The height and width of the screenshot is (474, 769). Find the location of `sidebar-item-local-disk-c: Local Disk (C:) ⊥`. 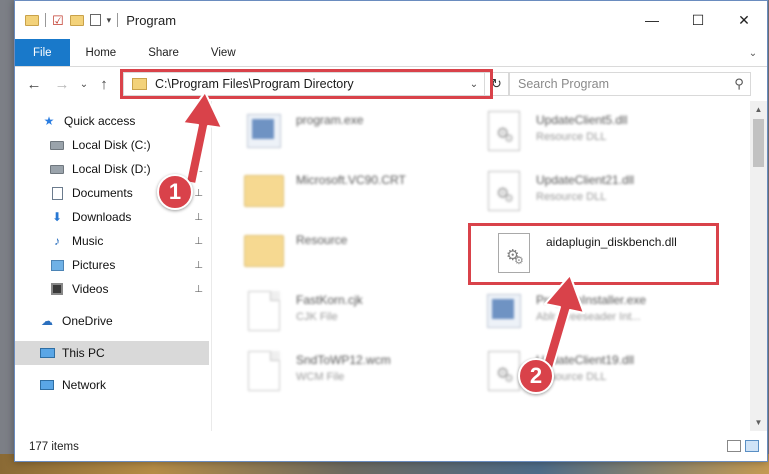

sidebar-item-local-disk-c: Local Disk (C:) ⊥ is located at coordinates (112, 145).